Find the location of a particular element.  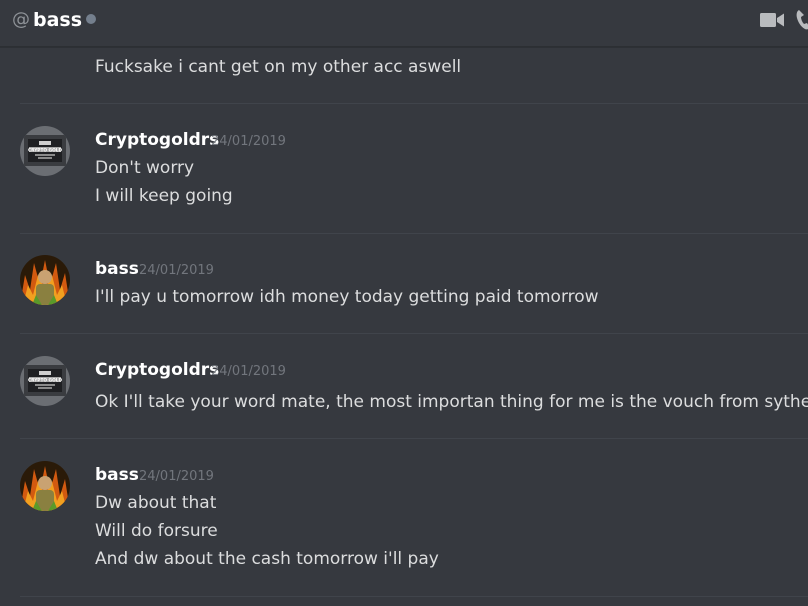

message-text: Will do forsure is located at coordinates (156, 531).